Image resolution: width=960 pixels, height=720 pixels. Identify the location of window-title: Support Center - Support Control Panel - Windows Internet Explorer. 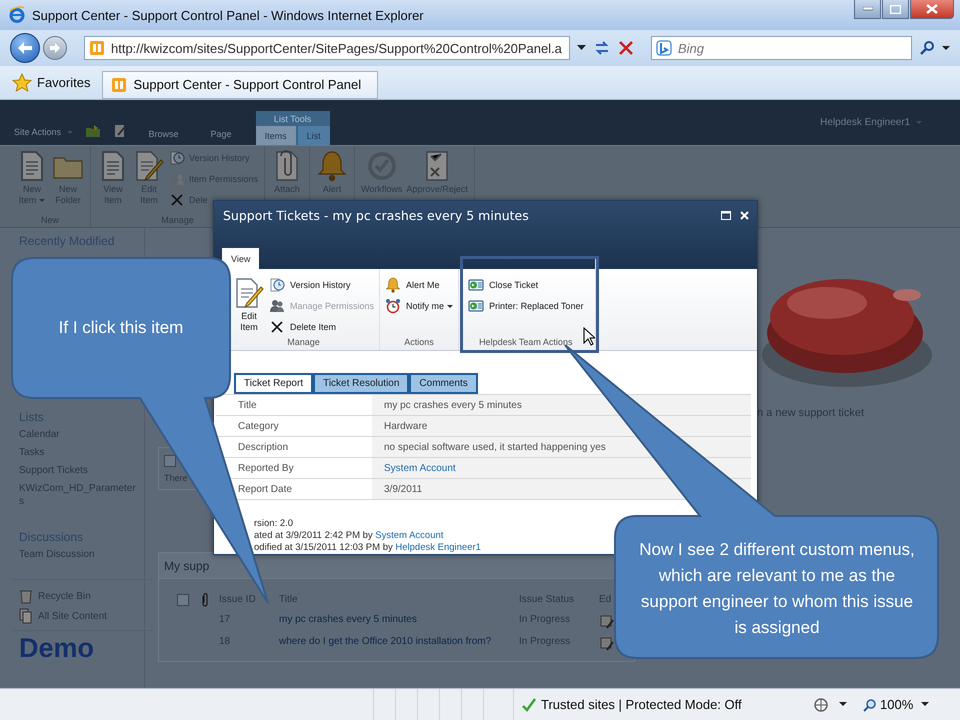
(228, 15).